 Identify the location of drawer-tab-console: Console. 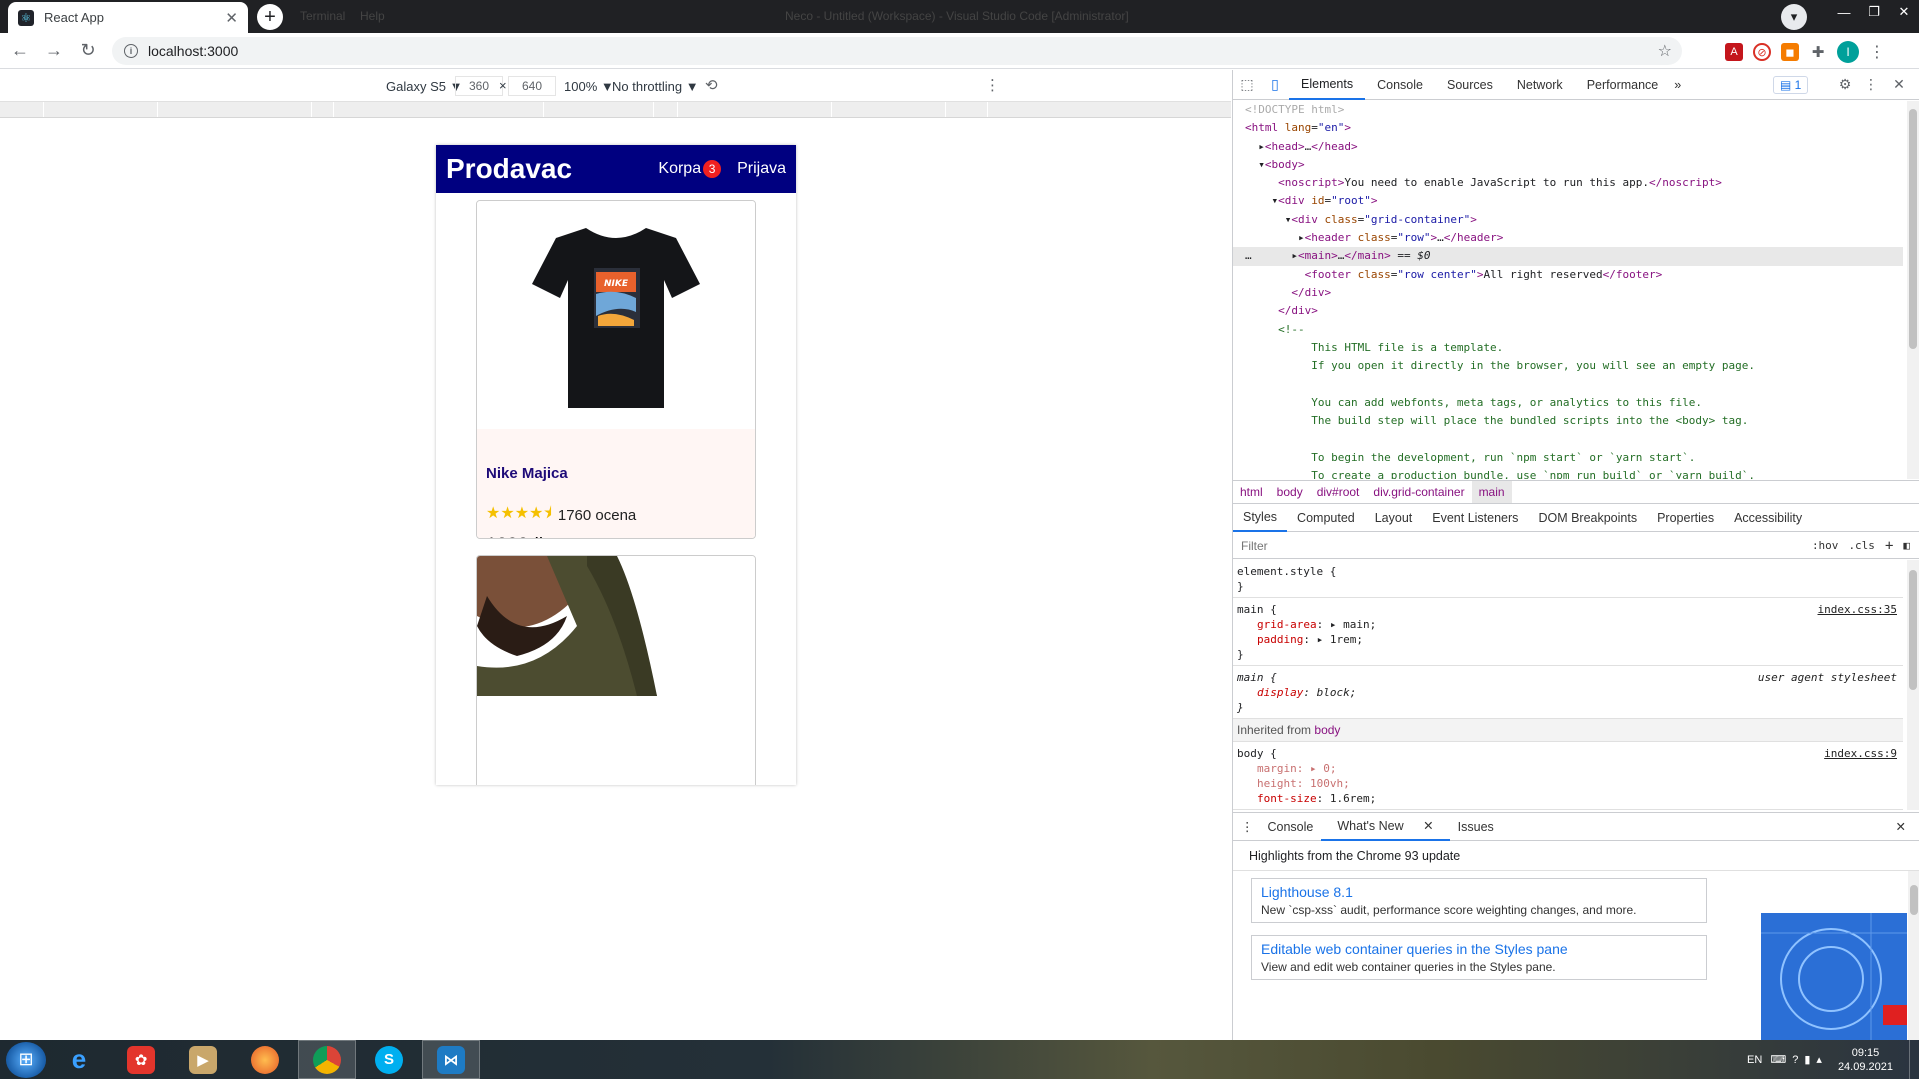
(1291, 827).